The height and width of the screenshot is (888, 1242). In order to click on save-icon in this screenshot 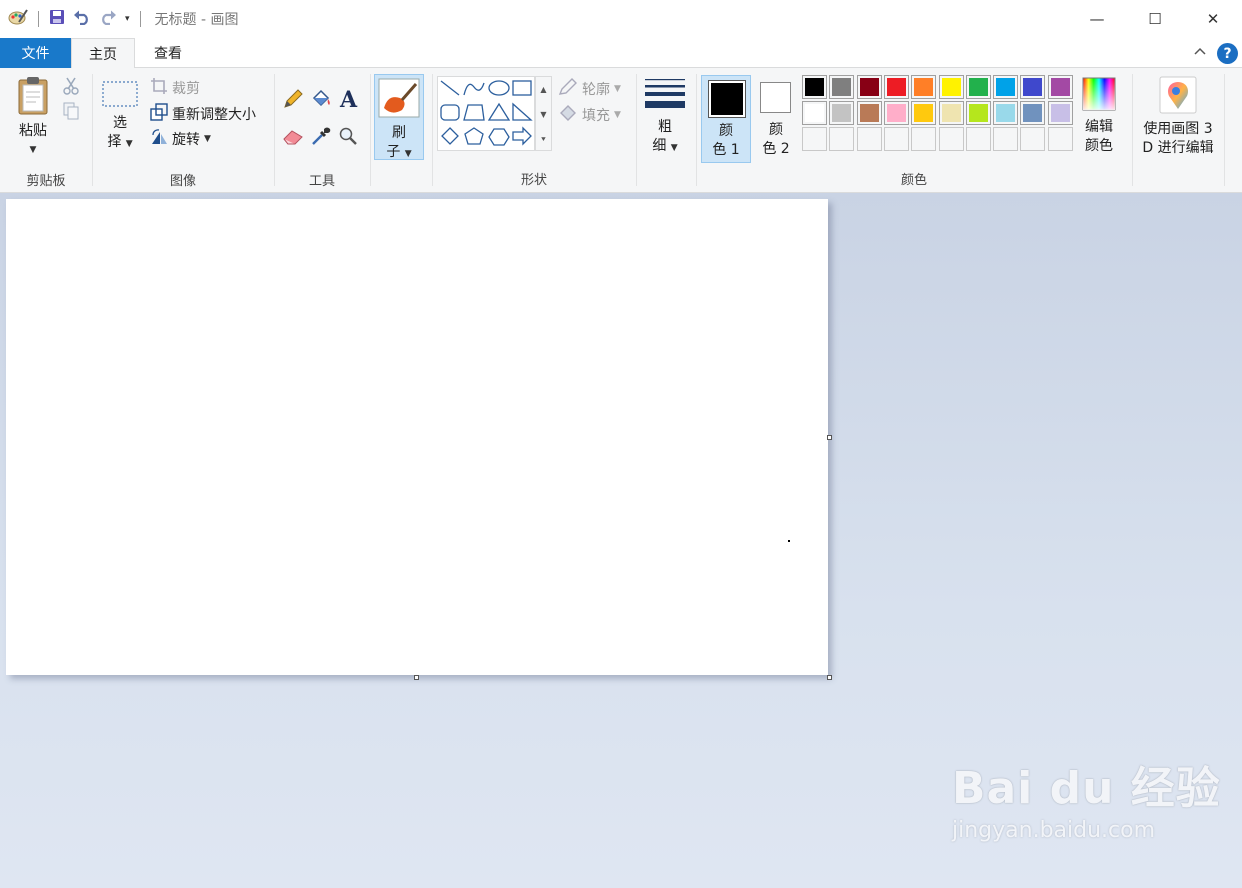, I will do `click(57, 19)`.